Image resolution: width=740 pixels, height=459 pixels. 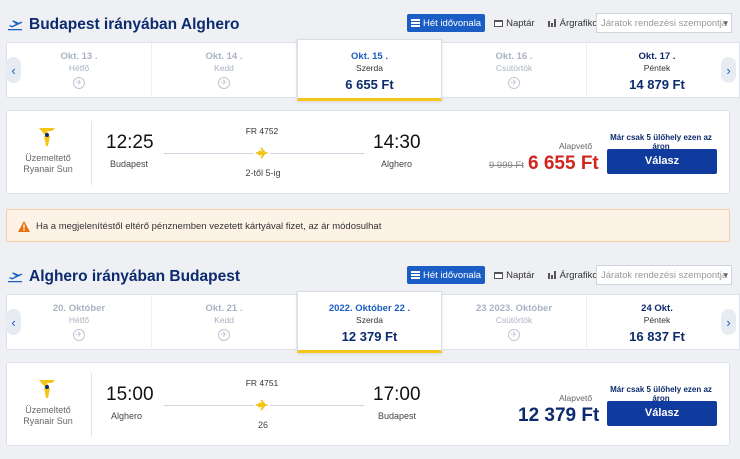 What do you see at coordinates (369, 322) in the screenshot?
I see `date-cell-selected: 2022. Október 22 . Szerda 12 379 Ft` at bounding box center [369, 322].